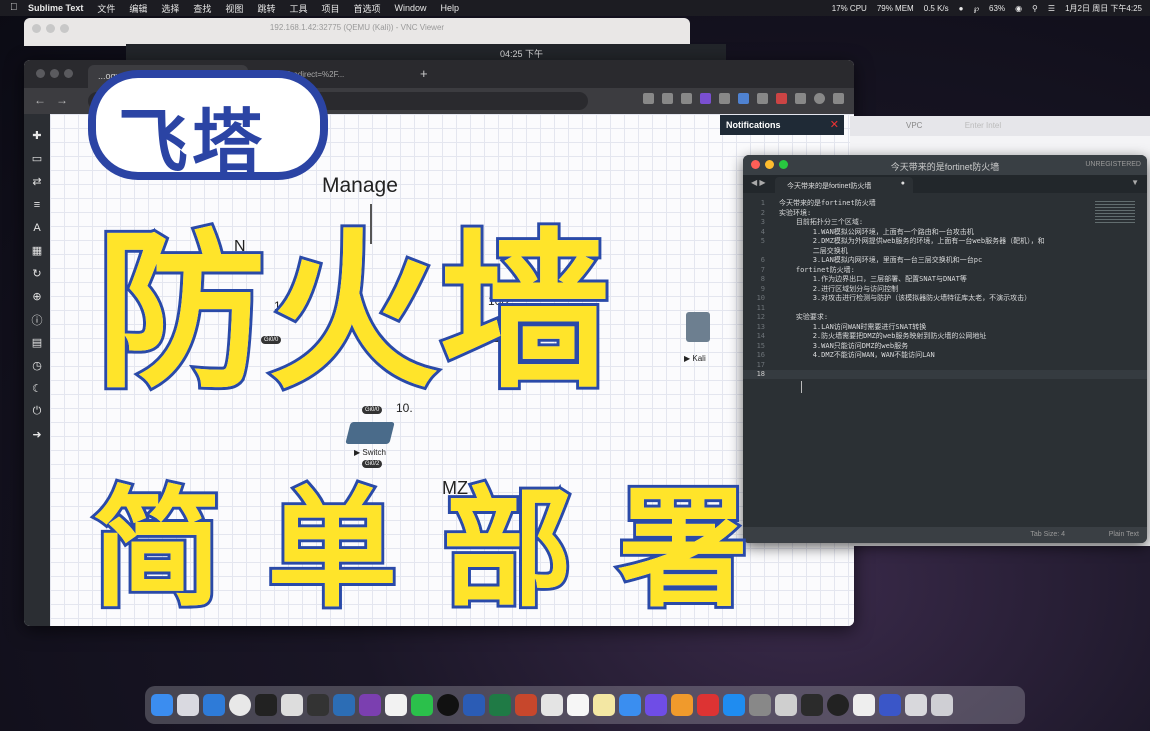 The image size is (1150, 731). What do you see at coordinates (838, 705) in the screenshot?
I see `obs-icon` at bounding box center [838, 705].